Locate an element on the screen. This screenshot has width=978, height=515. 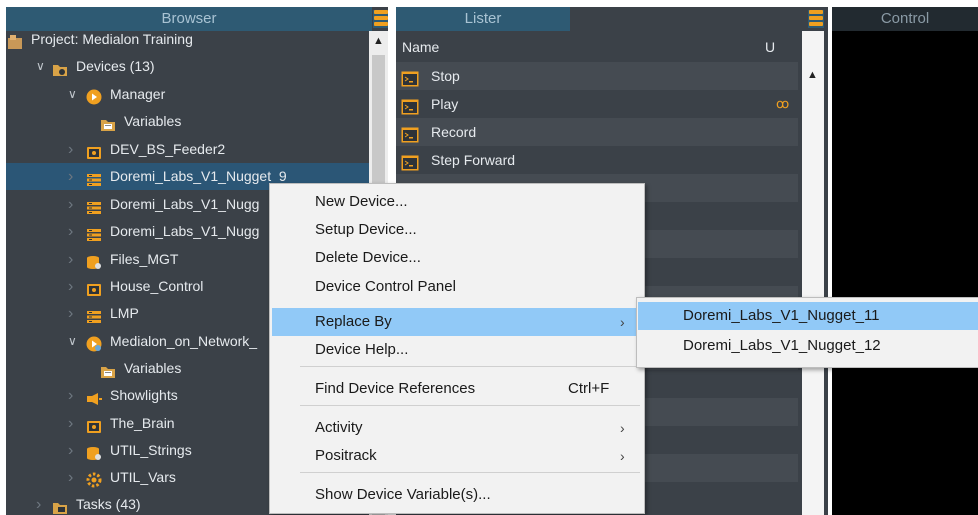
gear-icon is located at coordinates (94, 479).